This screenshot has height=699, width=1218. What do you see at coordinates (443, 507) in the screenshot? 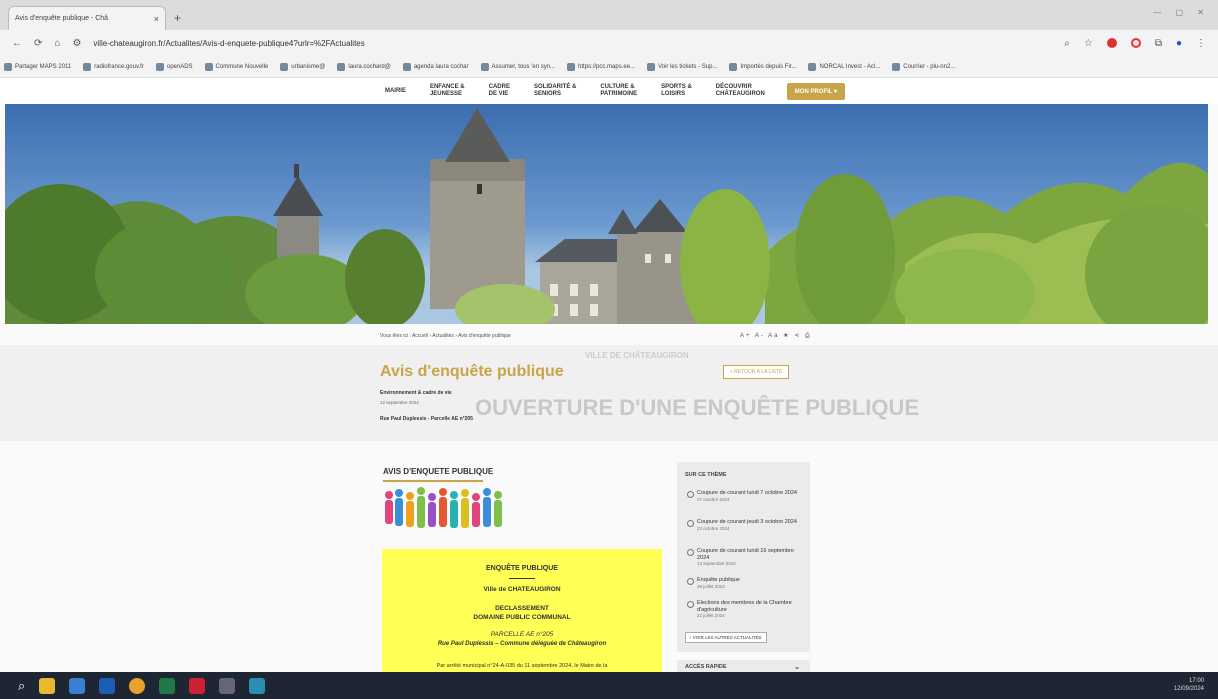
I see `people-crowd-illustration` at bounding box center [443, 507].